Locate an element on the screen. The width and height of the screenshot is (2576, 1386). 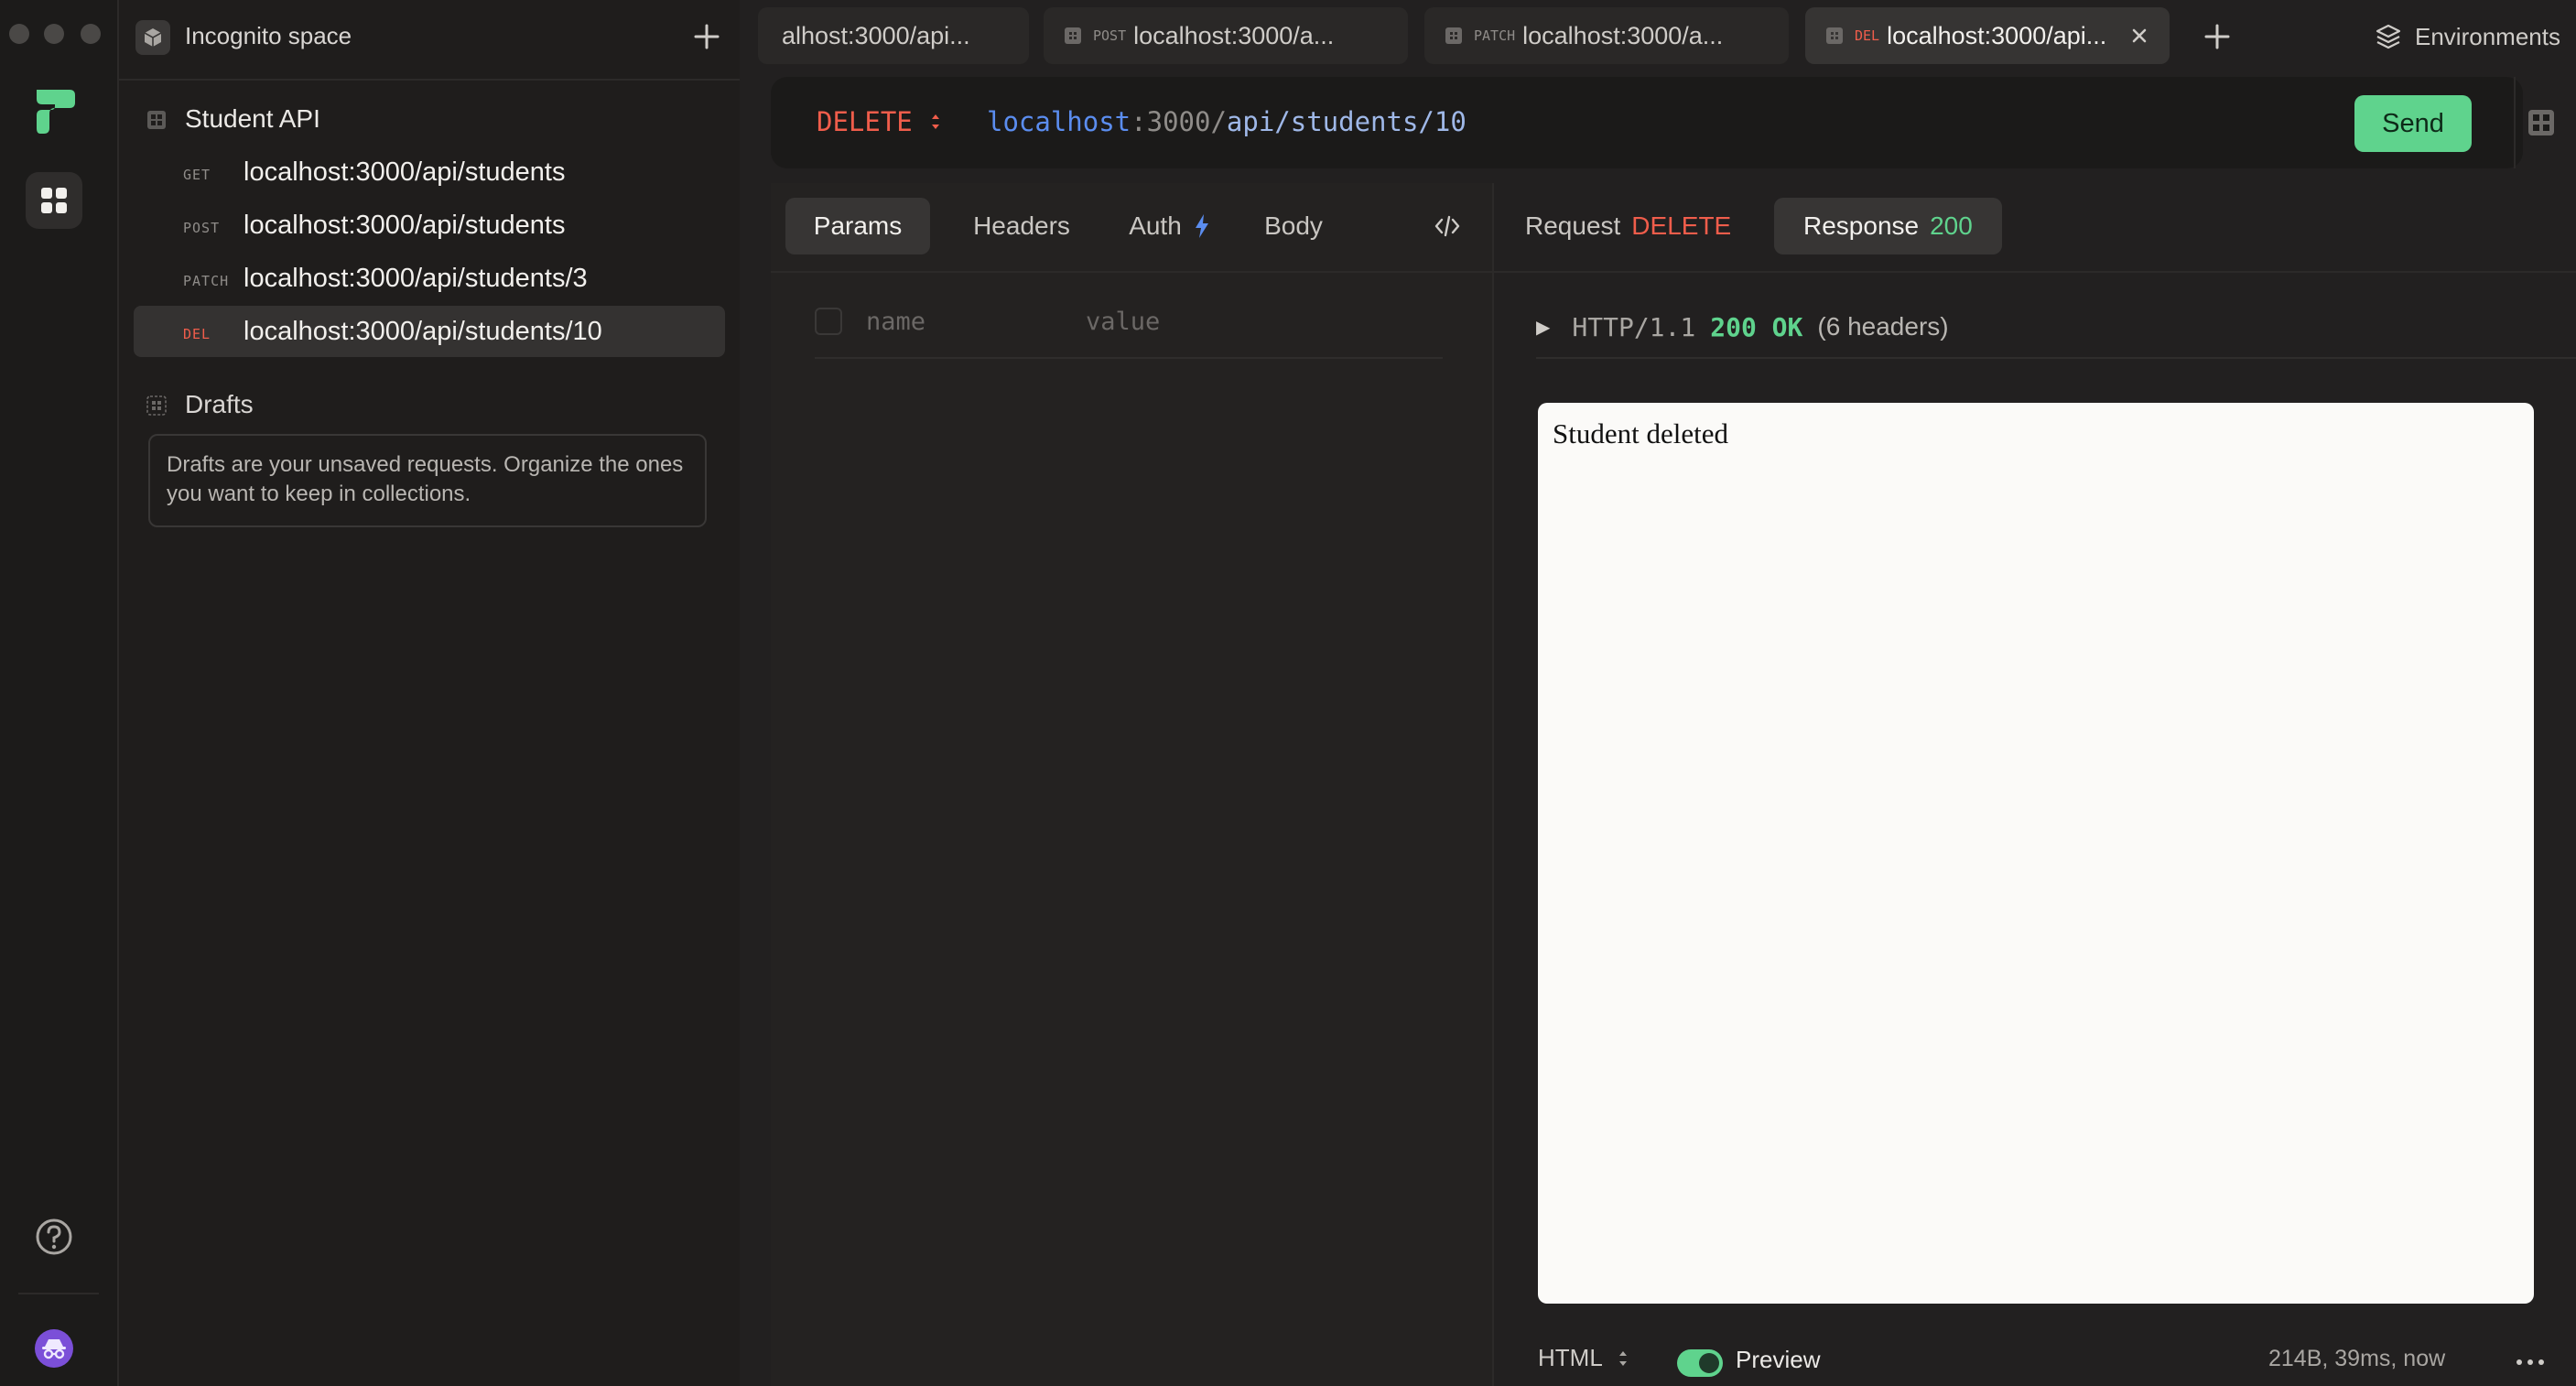
tab-response-view: Response 200 is located at coordinates (1888, 226).